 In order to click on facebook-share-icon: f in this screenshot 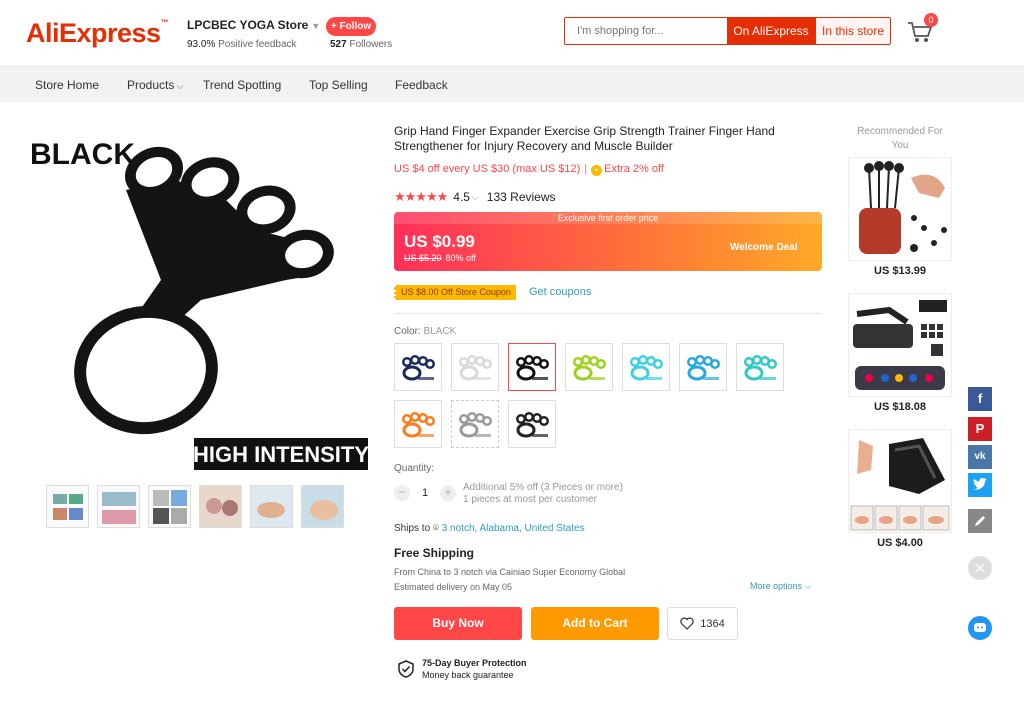, I will do `click(980, 399)`.